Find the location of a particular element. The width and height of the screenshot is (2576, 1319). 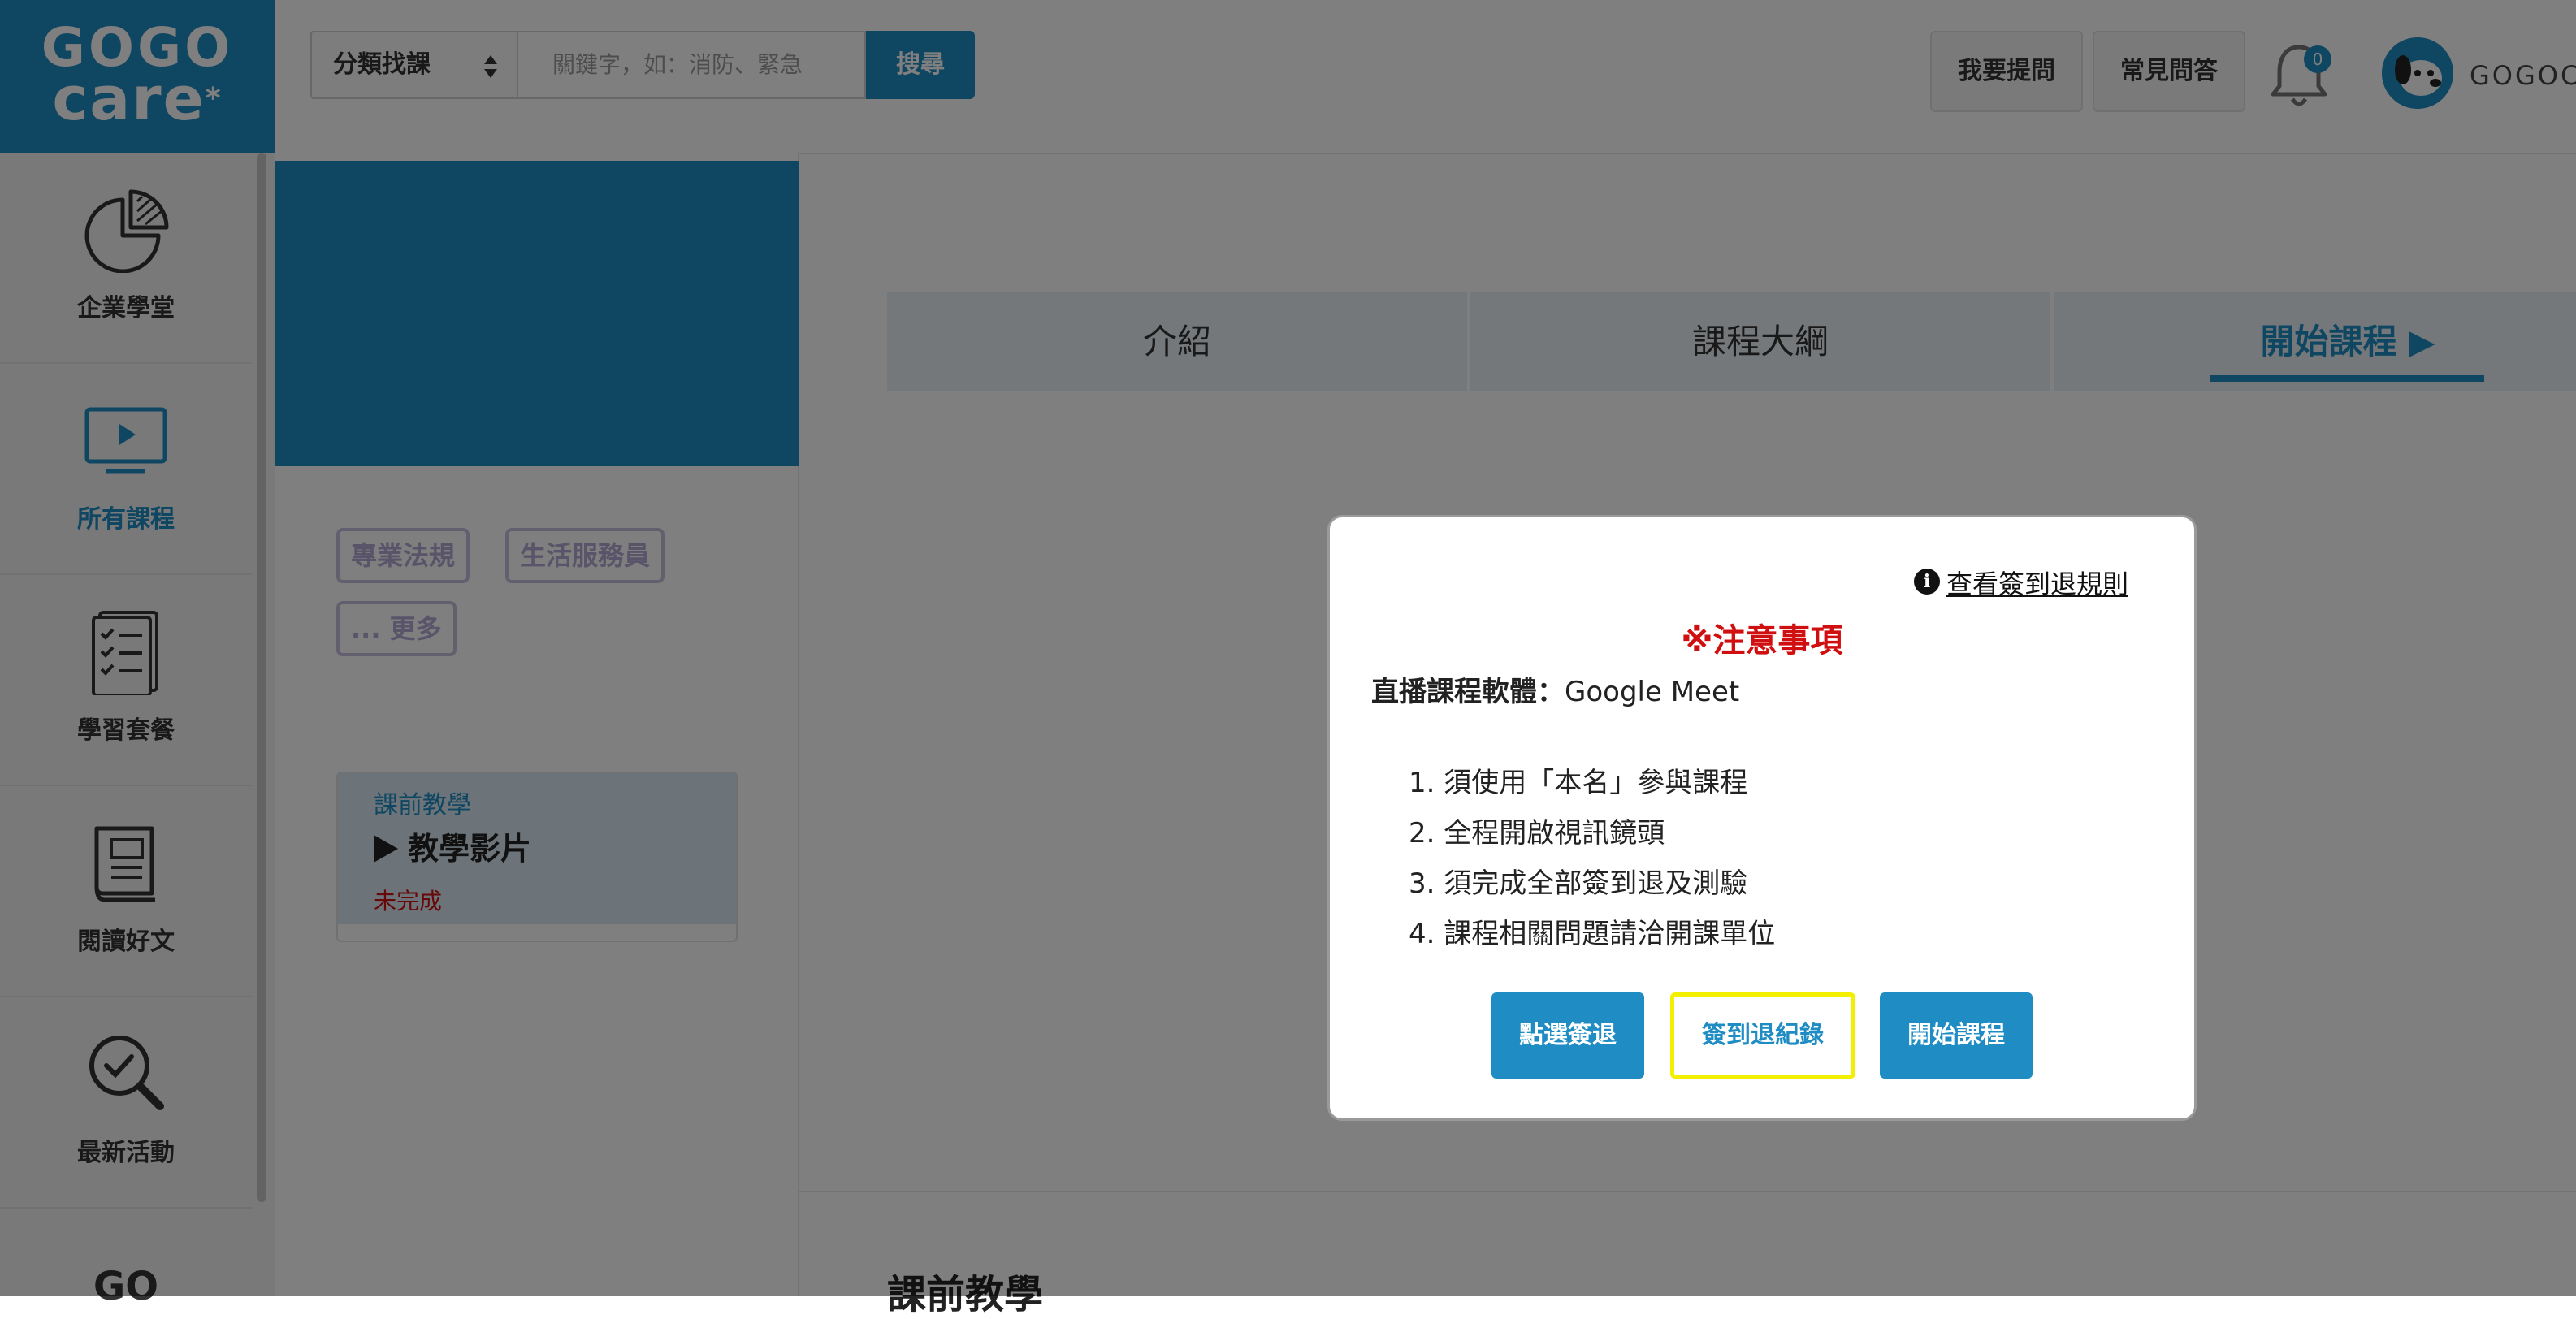

view-checkin-rules-link: 查看簽到退規則 is located at coordinates (2037, 582).